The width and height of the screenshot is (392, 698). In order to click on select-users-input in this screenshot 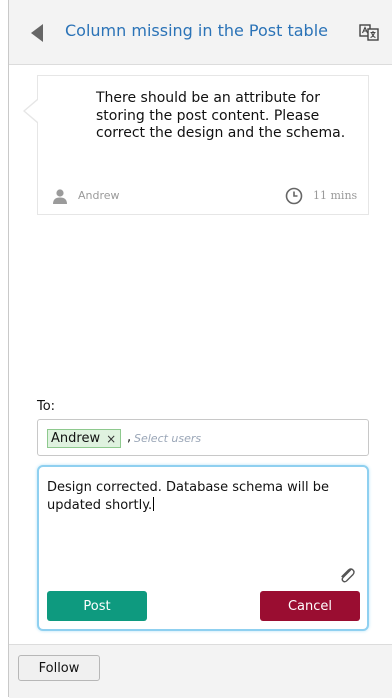, I will do `click(244, 438)`.